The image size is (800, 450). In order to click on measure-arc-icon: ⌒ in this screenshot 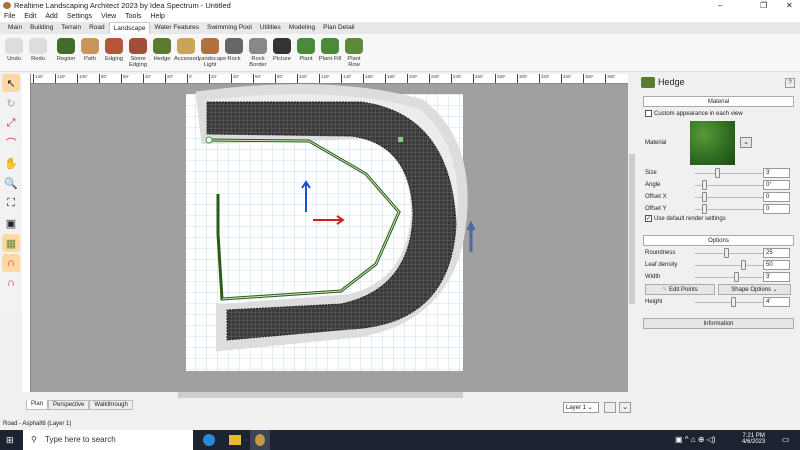, I will do `click(11, 143)`.